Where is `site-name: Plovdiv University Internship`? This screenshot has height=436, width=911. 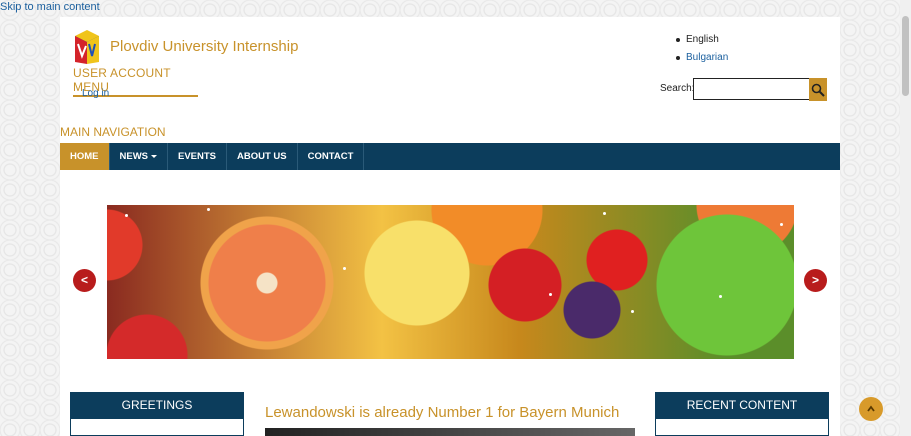 site-name: Plovdiv University Internship is located at coordinates (204, 46).